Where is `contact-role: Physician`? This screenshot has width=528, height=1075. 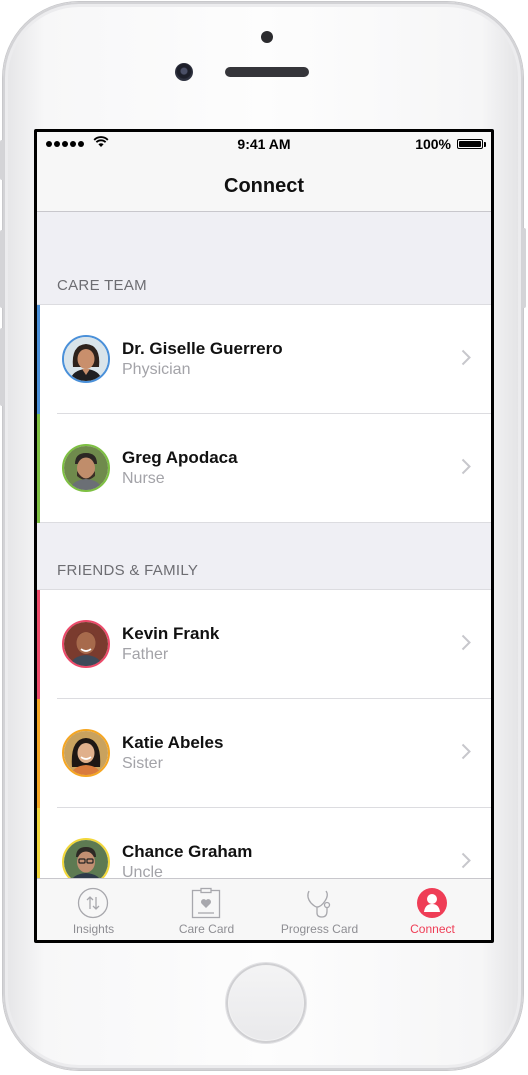 contact-role: Physician is located at coordinates (156, 369).